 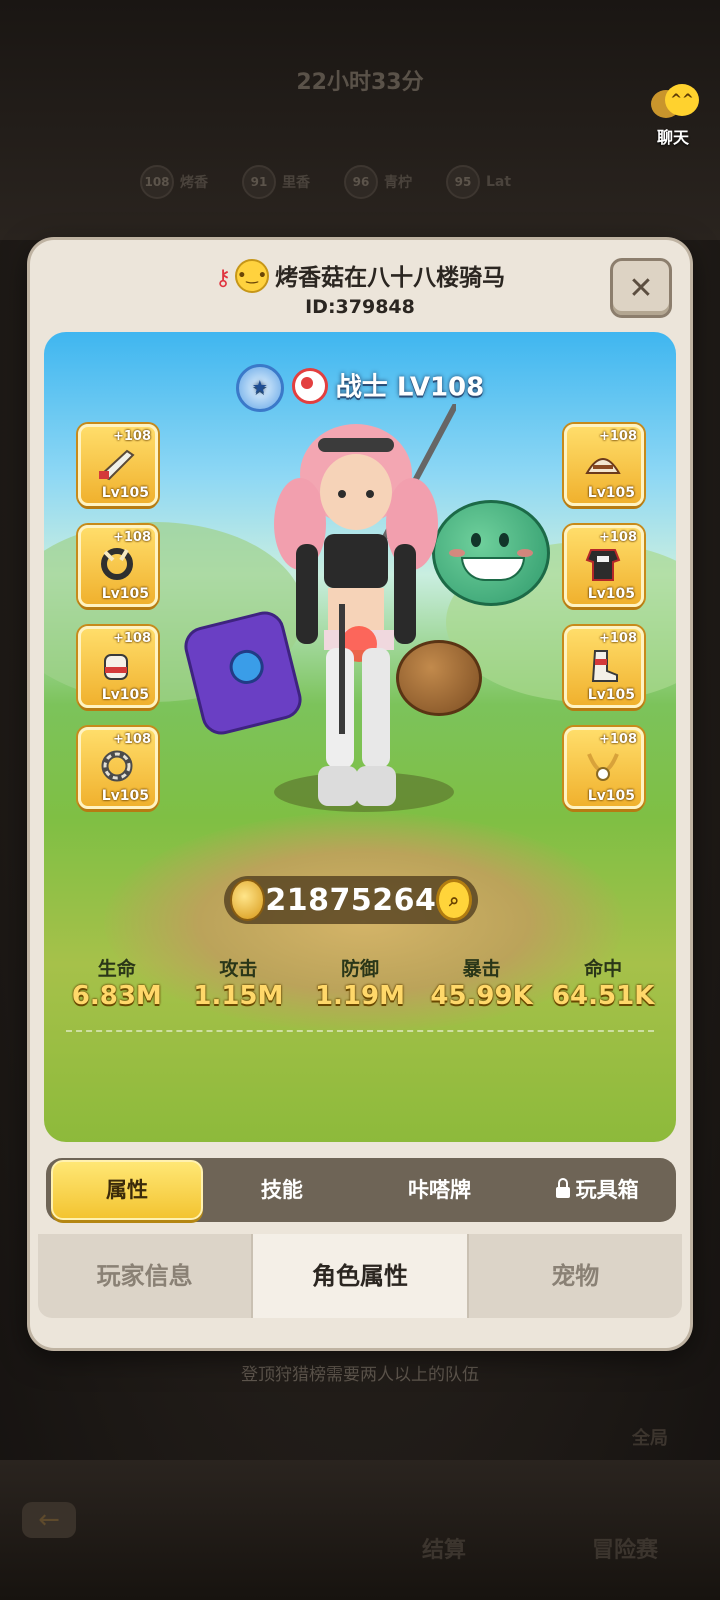 I want to click on main-tab-bar: 玩家信息 角色属性 宠物, so click(x=360, y=1276).